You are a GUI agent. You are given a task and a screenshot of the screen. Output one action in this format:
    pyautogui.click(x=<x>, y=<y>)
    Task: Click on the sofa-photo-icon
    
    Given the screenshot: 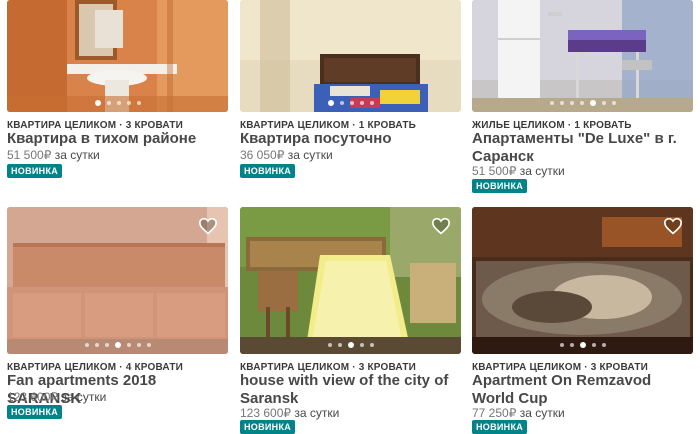 What is the action you would take?
    pyautogui.click(x=117, y=280)
    